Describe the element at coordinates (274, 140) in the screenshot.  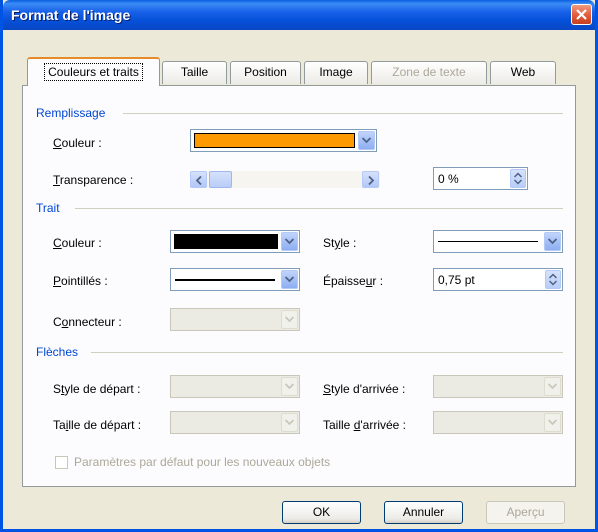
I see `fill-color-swatch` at that location.